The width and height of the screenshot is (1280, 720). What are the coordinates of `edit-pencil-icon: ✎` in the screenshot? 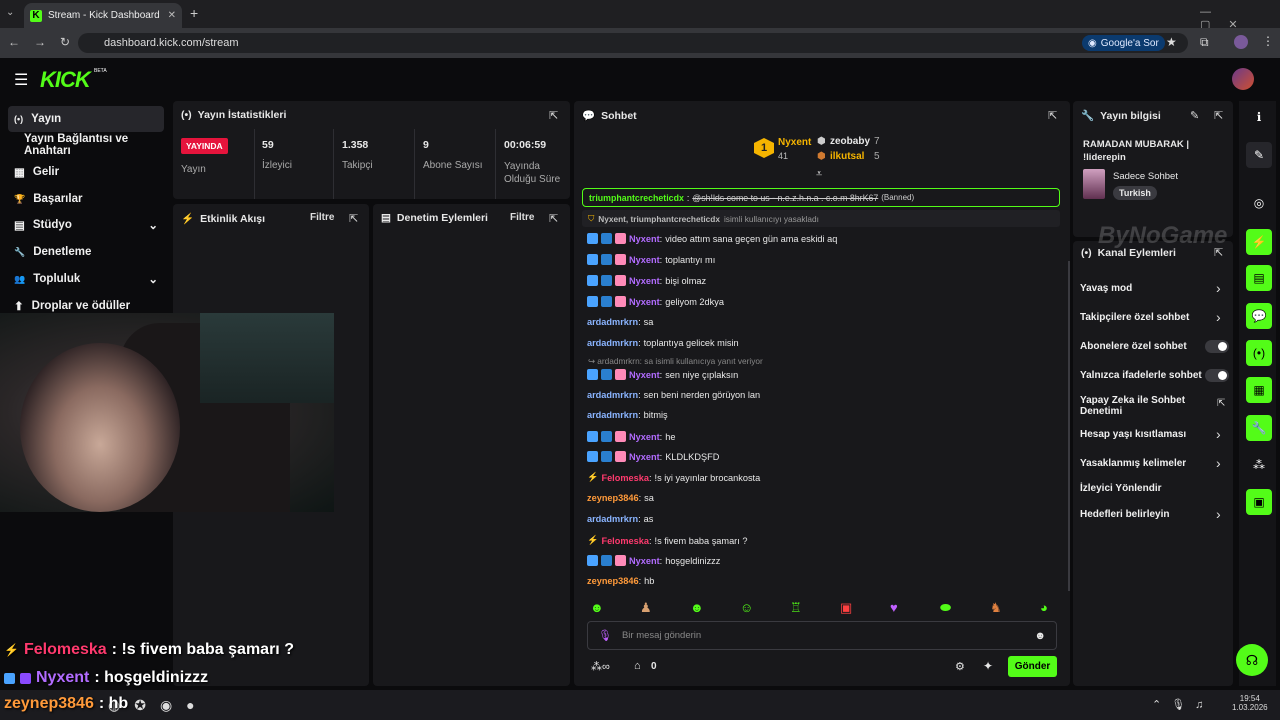 It's located at (1194, 115).